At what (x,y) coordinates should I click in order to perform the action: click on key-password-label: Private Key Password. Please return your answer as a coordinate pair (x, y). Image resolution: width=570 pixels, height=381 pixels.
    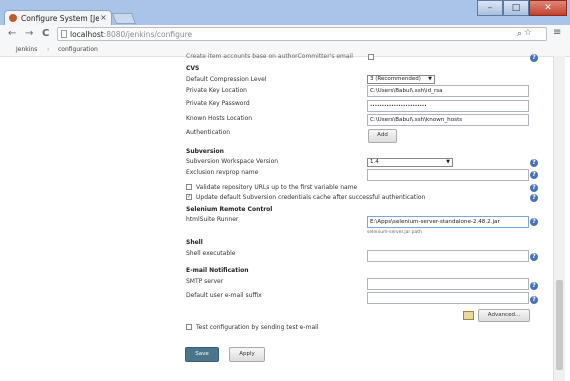
    Looking at the image, I should click on (218, 103).